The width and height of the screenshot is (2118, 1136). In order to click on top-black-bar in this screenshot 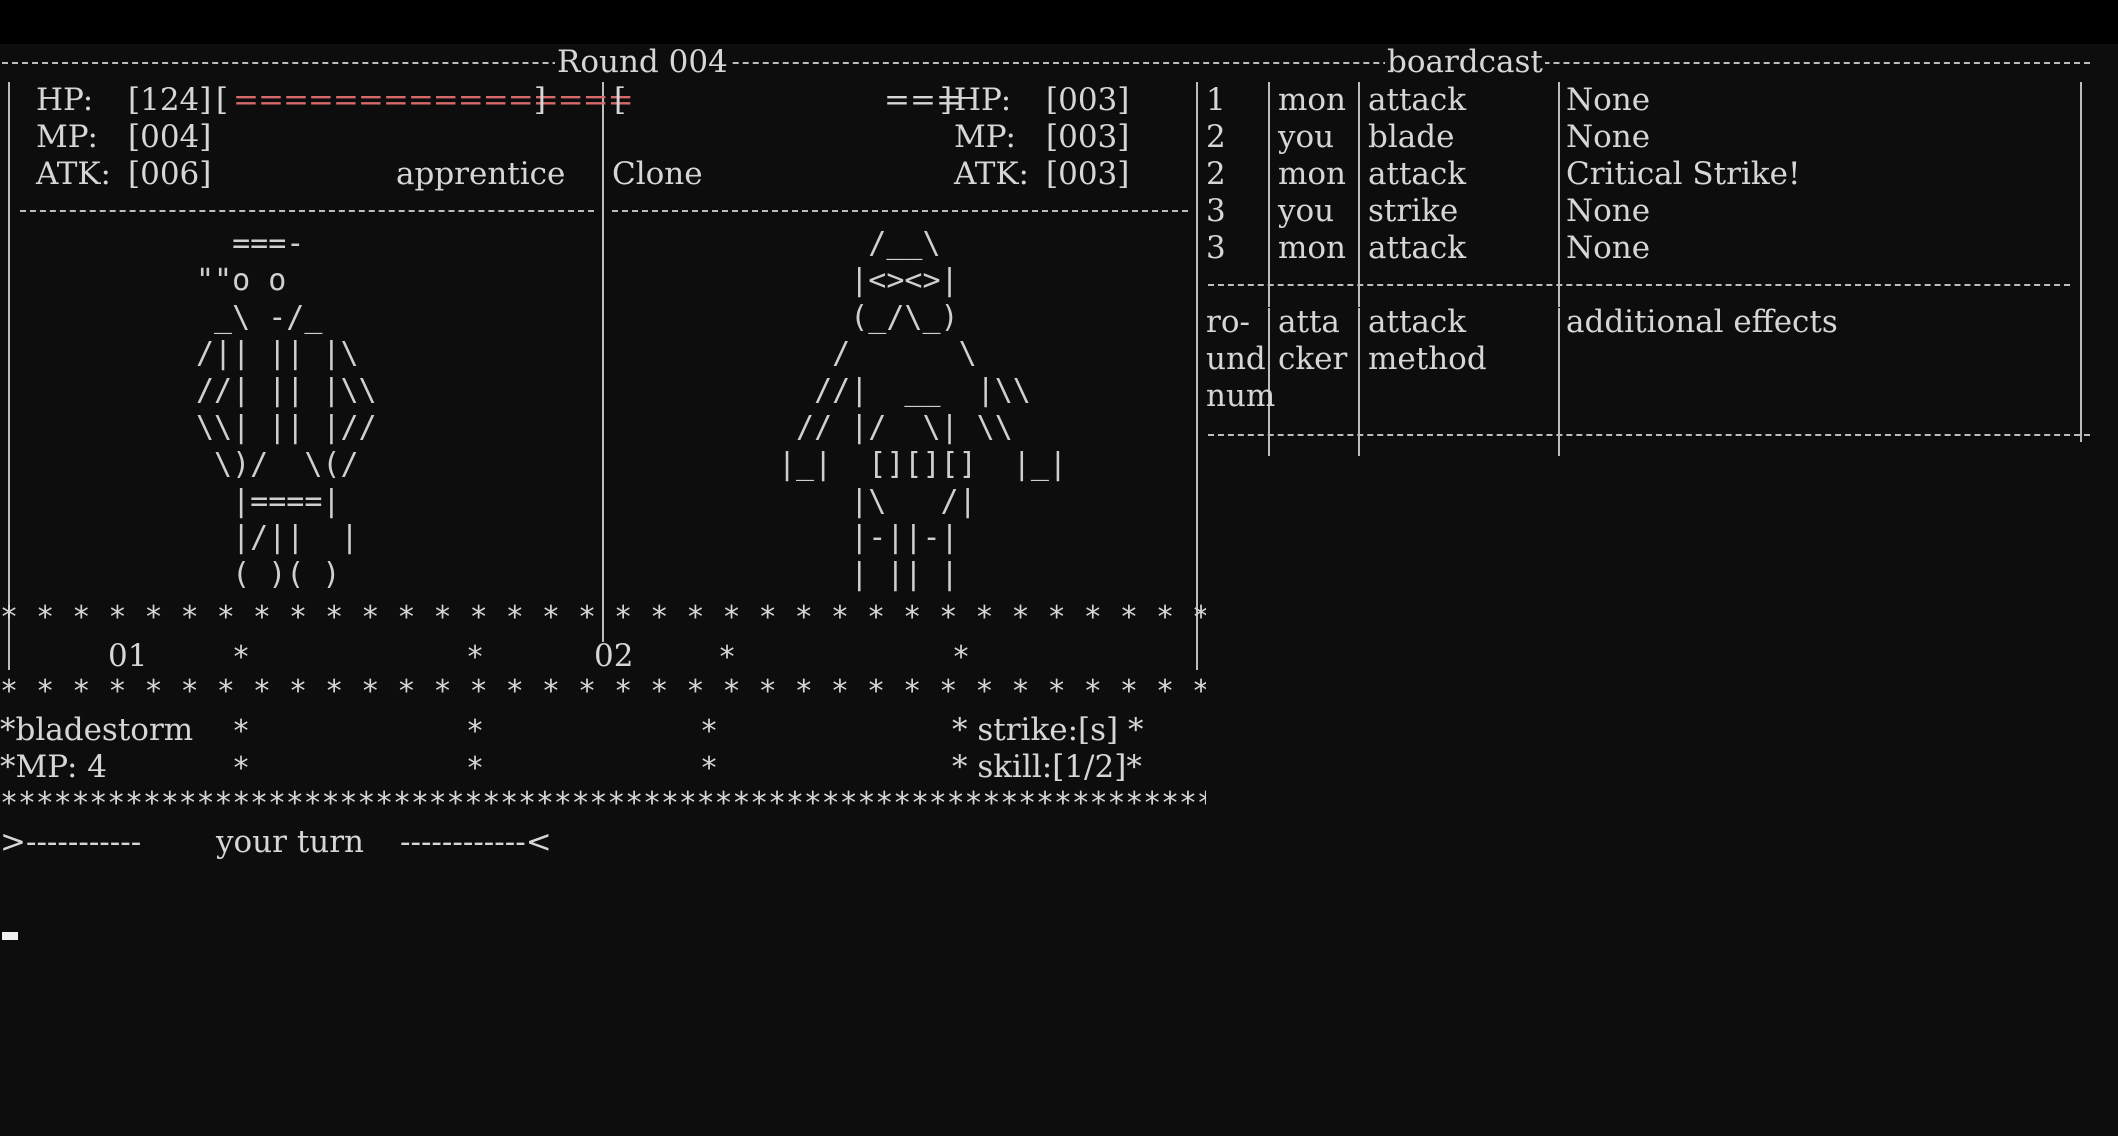, I will do `click(1059, 22)`.